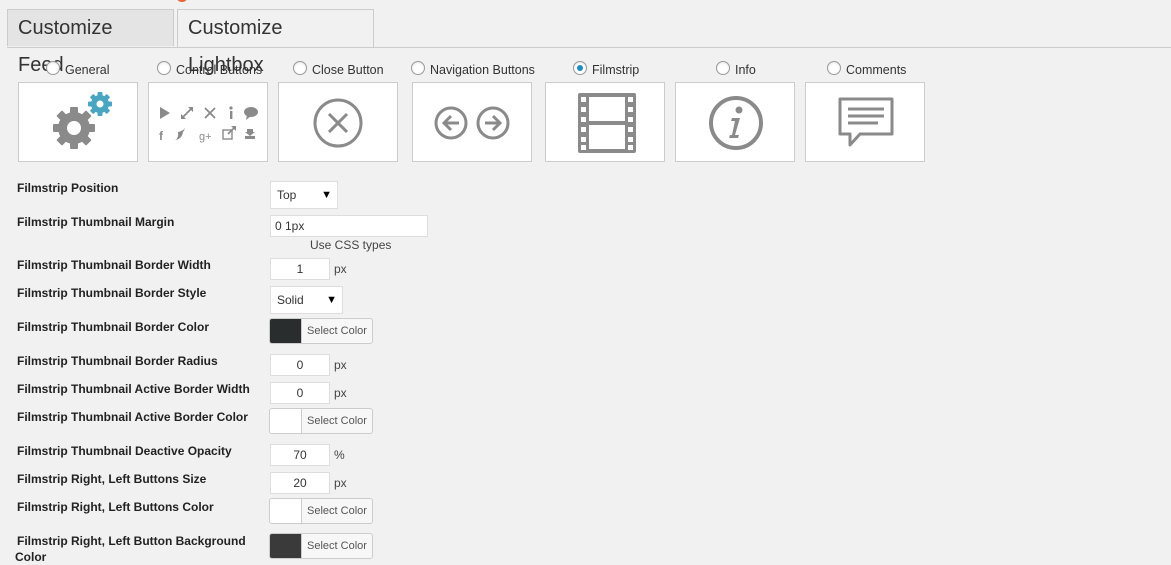 This screenshot has height=565, width=1171. I want to click on border-radius-unit: px, so click(340, 365).